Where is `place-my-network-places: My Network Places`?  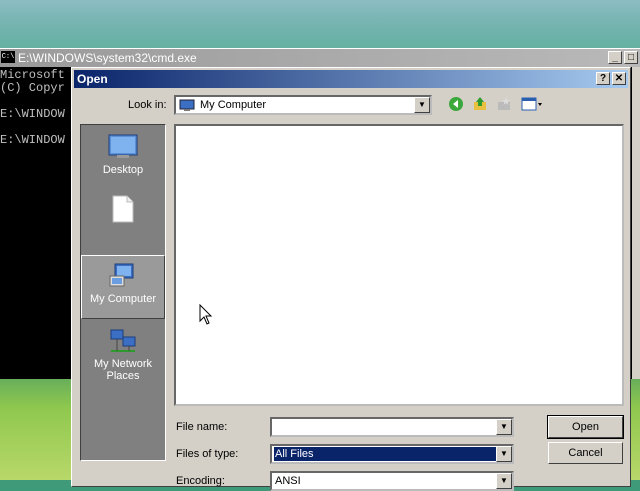 place-my-network-places: My Network Places is located at coordinates (123, 354).